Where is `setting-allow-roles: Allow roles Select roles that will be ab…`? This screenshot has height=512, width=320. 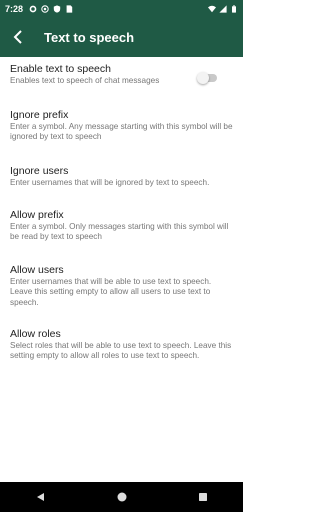 setting-allow-roles: Allow roles Select roles that will be ab… is located at coordinates (122, 345).